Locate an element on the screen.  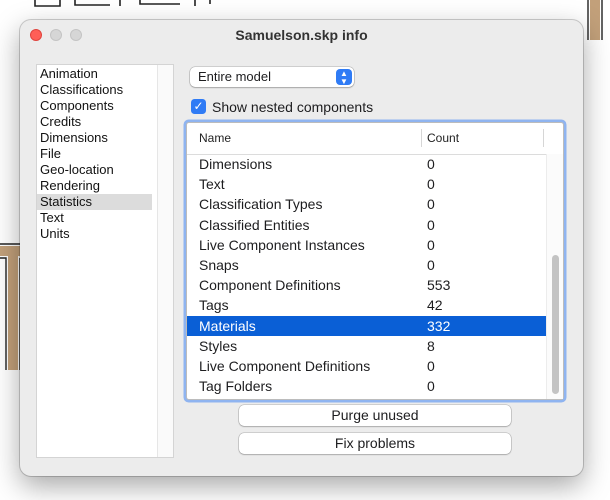
sidebar-item-file: File is located at coordinates (94, 154).